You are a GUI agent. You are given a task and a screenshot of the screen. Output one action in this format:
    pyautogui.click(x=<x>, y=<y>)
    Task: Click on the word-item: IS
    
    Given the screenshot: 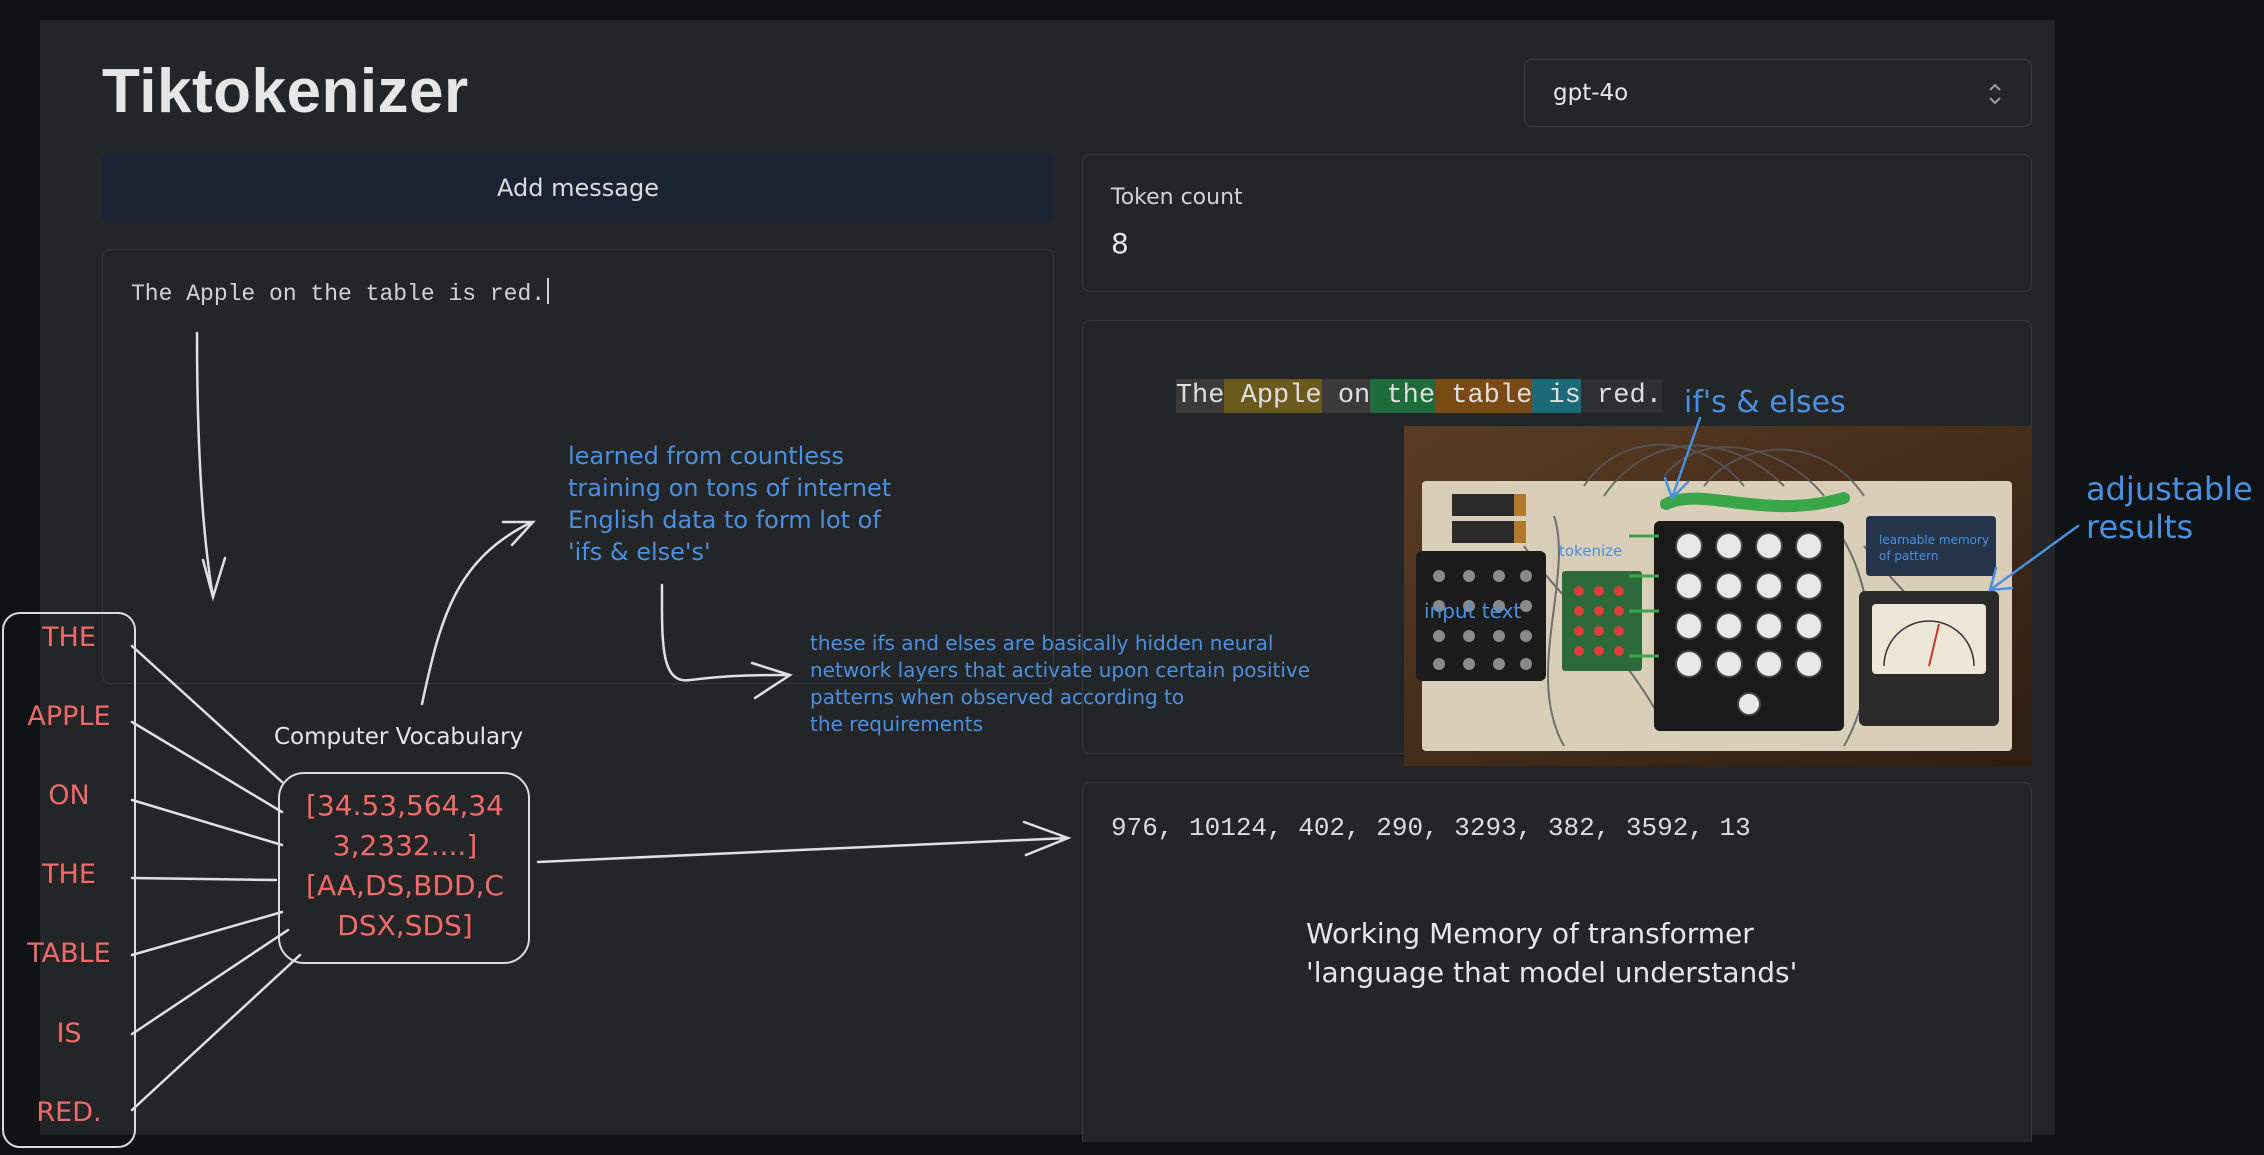 What is the action you would take?
    pyautogui.click(x=69, y=1033)
    